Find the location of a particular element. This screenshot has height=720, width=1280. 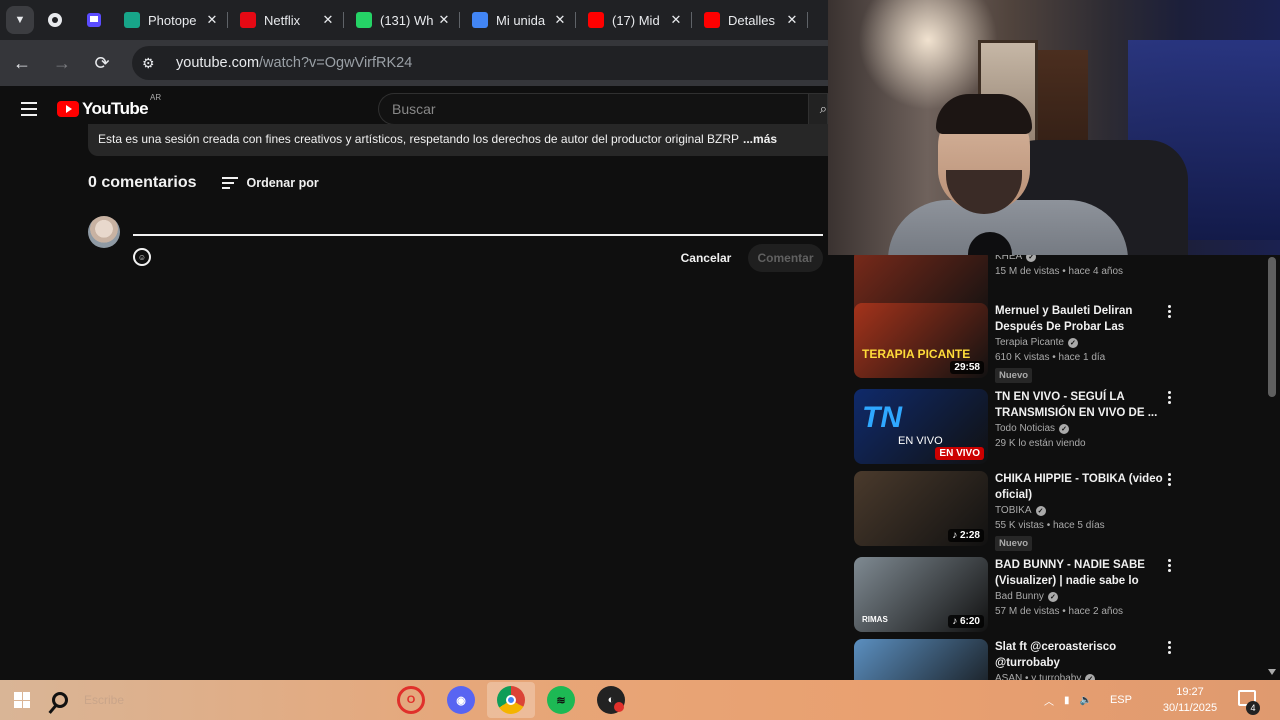

tab-title: Detalles is located at coordinates (751, 20).